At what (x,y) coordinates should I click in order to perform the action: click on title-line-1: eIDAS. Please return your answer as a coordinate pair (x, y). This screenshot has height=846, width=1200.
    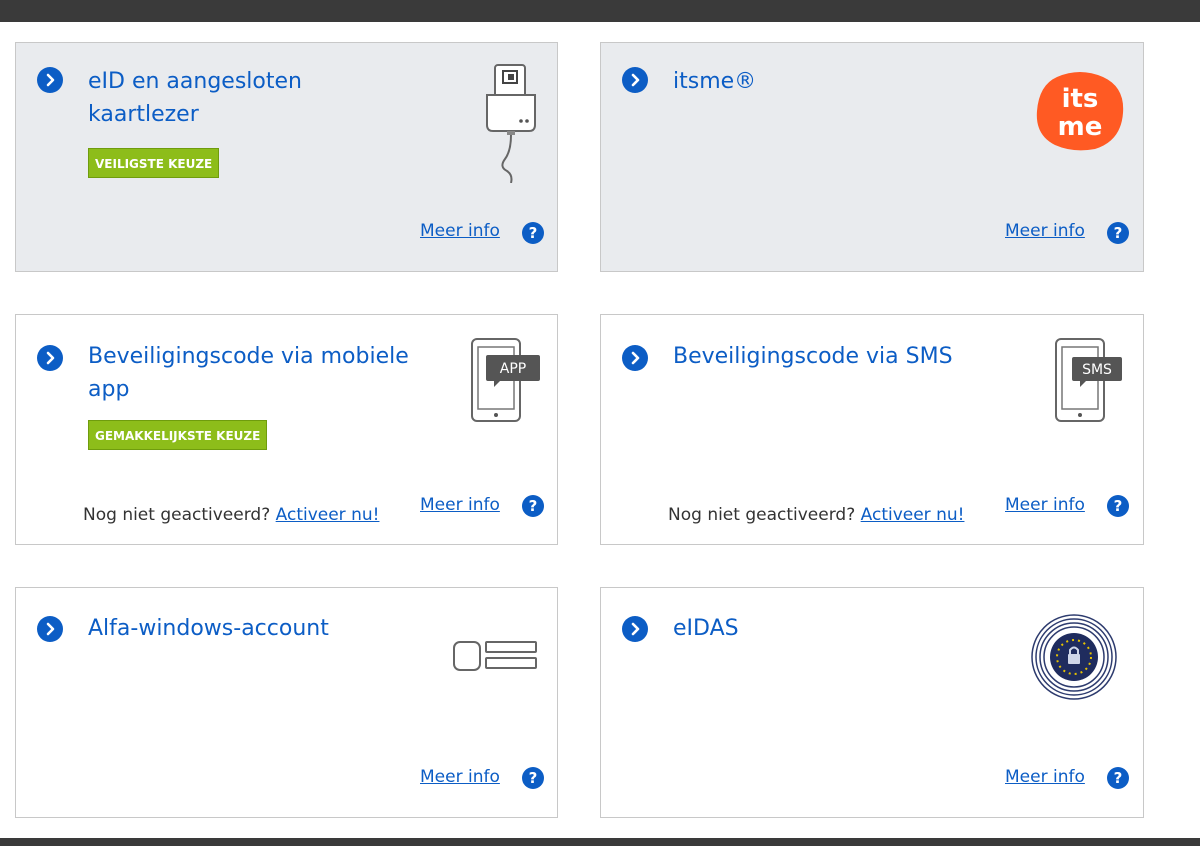
    Looking at the image, I should click on (706, 628).